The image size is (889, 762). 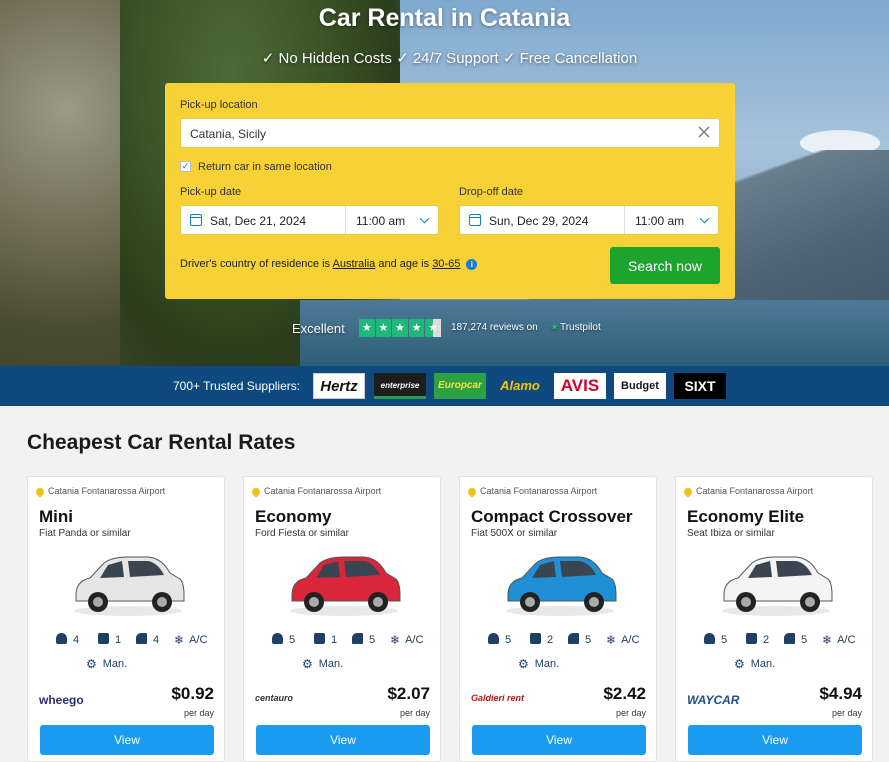 What do you see at coordinates (318, 328) in the screenshot?
I see `rating-label: Excellent` at bounding box center [318, 328].